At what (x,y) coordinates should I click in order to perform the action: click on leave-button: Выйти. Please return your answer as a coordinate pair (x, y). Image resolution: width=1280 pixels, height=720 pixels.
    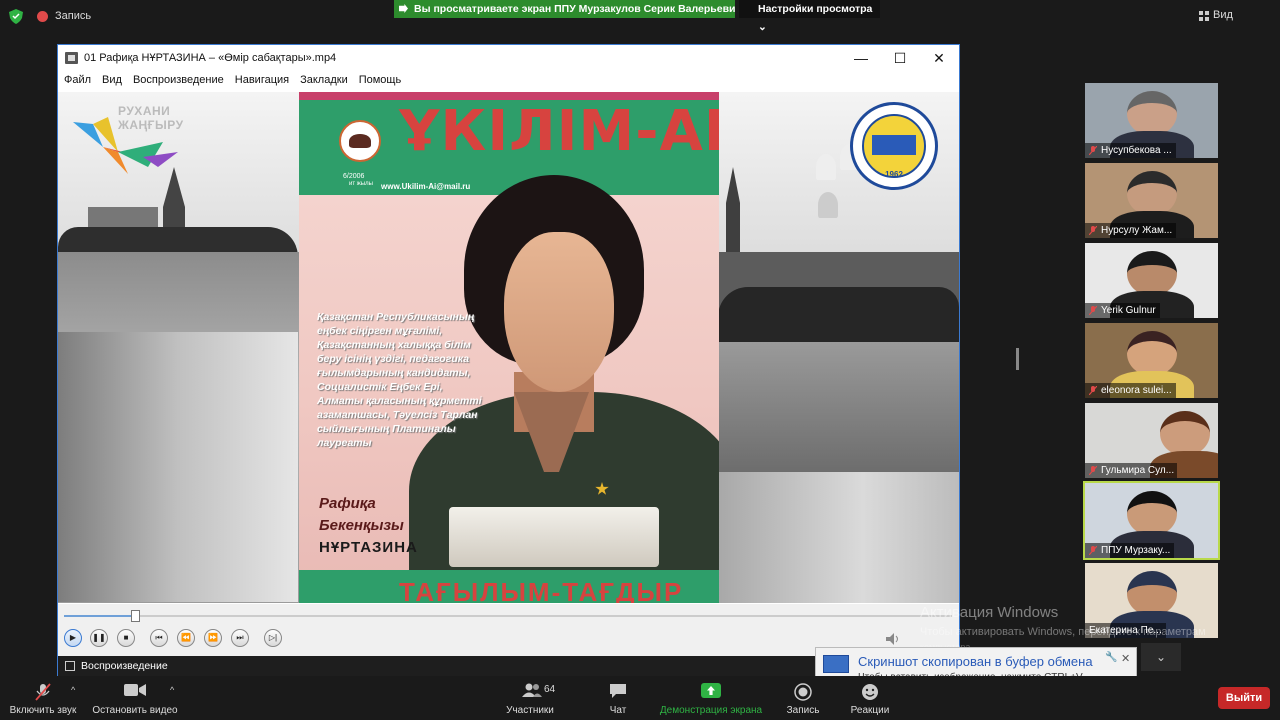
    Looking at the image, I should click on (1244, 698).